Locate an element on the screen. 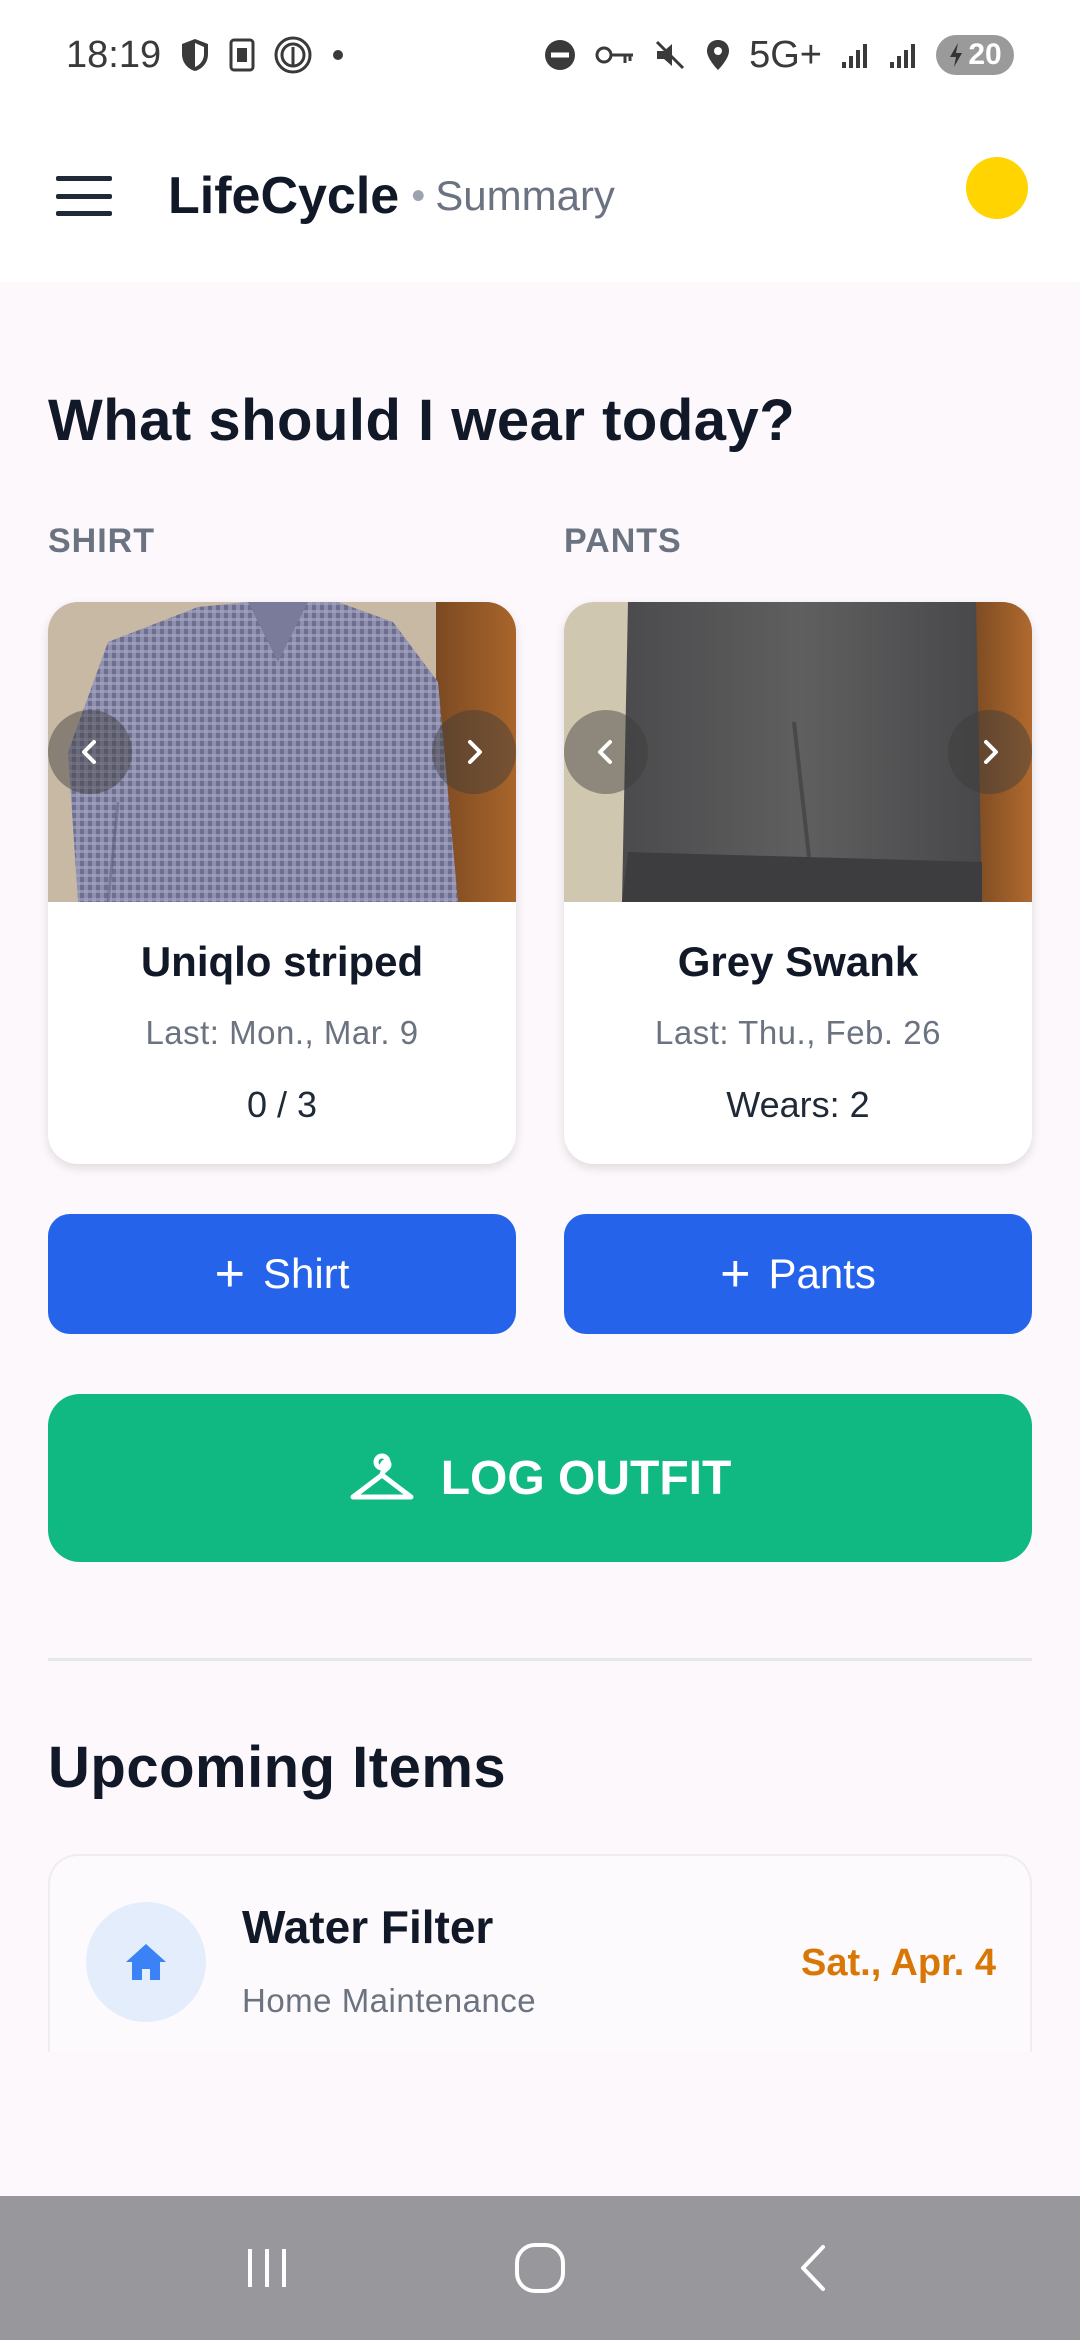 The image size is (1080, 2340). shield-icon is located at coordinates (195, 55).